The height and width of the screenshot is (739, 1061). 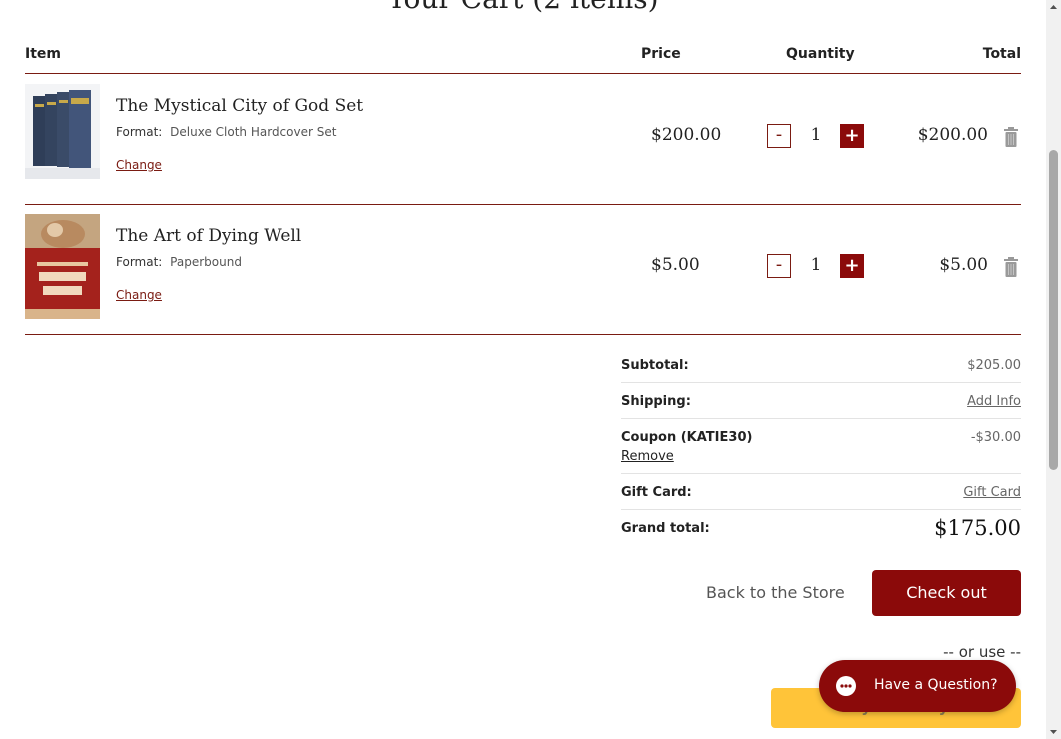 What do you see at coordinates (1053, 731) in the screenshot?
I see `scroll-down-arrow-icon` at bounding box center [1053, 731].